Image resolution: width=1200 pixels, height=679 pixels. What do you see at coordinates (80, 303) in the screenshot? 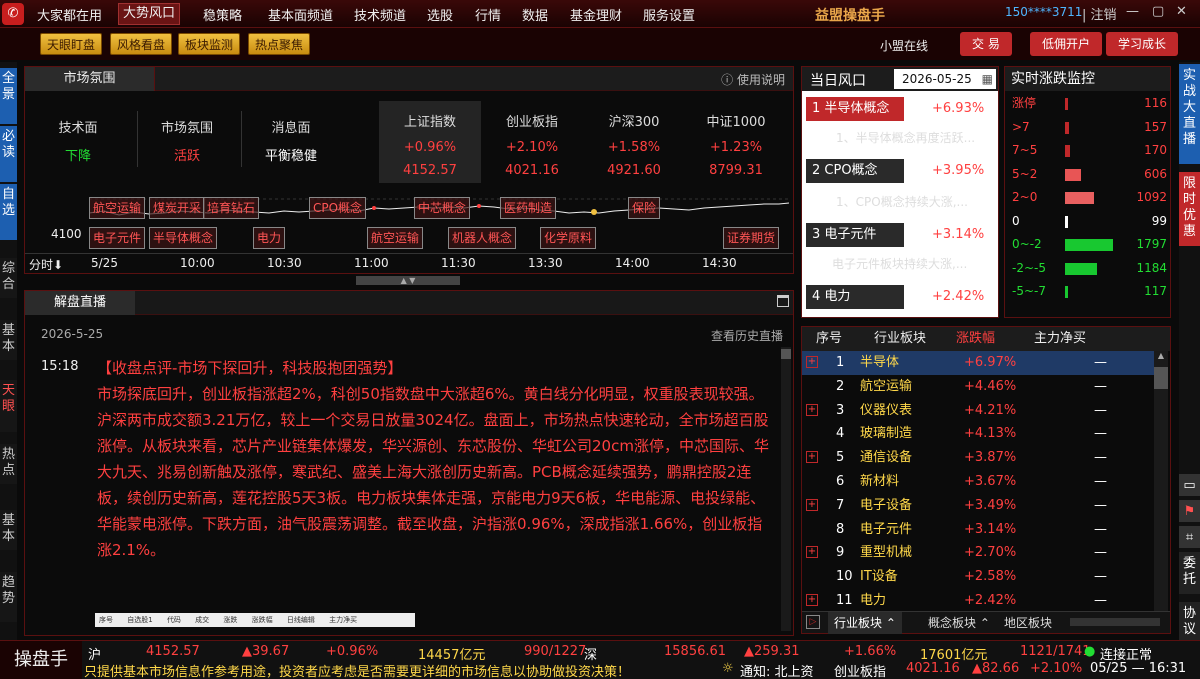
I see `live-tab: 解盘直播` at bounding box center [80, 303].